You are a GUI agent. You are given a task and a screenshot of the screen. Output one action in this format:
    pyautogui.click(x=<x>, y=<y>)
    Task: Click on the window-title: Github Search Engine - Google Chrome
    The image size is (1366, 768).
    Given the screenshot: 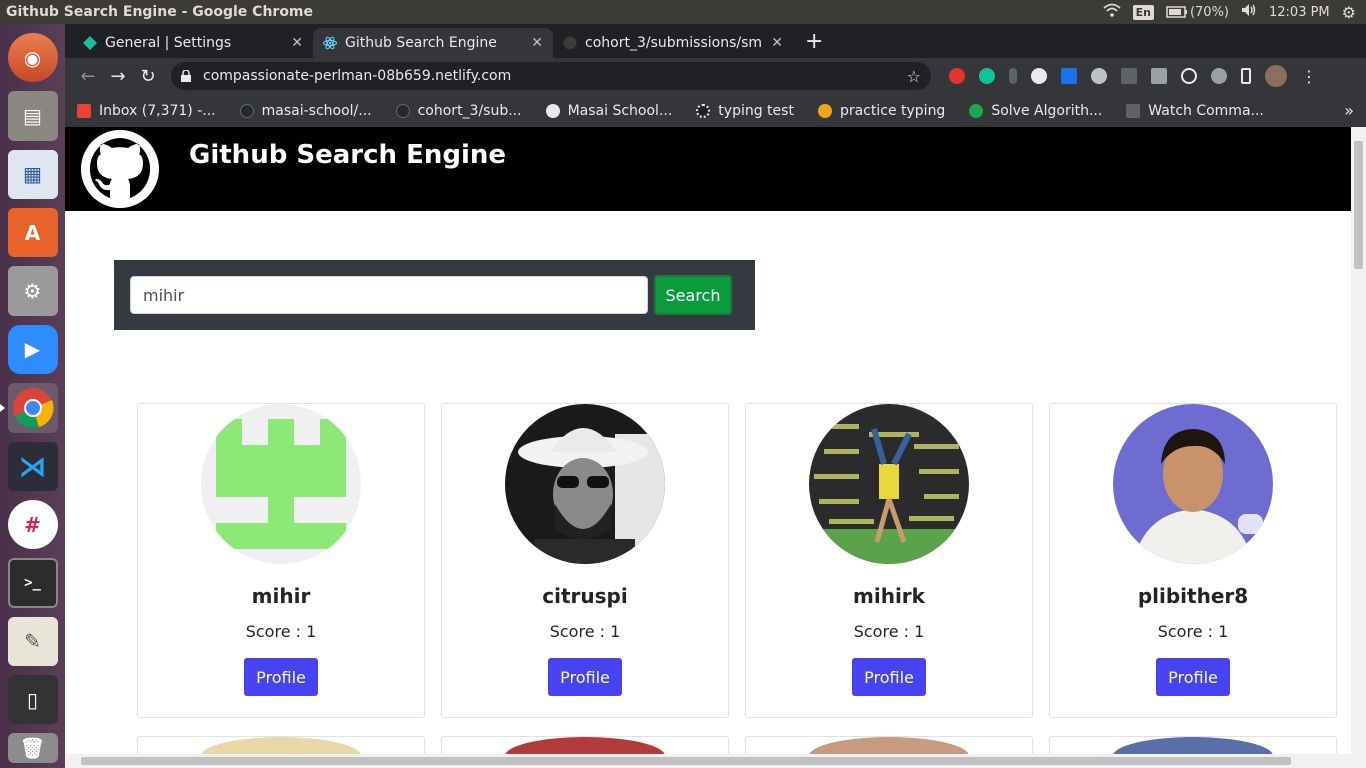 What is the action you would take?
    pyautogui.click(x=160, y=12)
    